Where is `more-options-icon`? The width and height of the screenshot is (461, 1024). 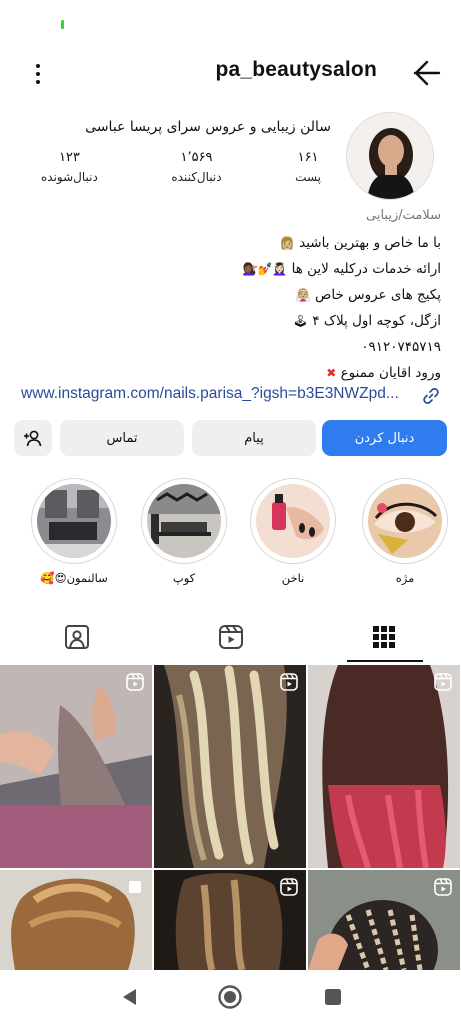
more-options-icon is located at coordinates (38, 74).